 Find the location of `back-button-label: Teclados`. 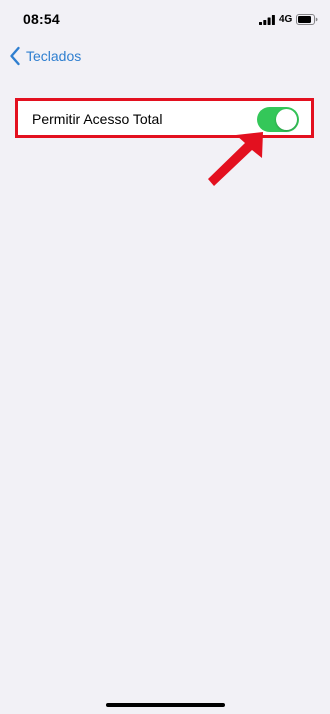

back-button-label: Teclados is located at coordinates (54, 56).